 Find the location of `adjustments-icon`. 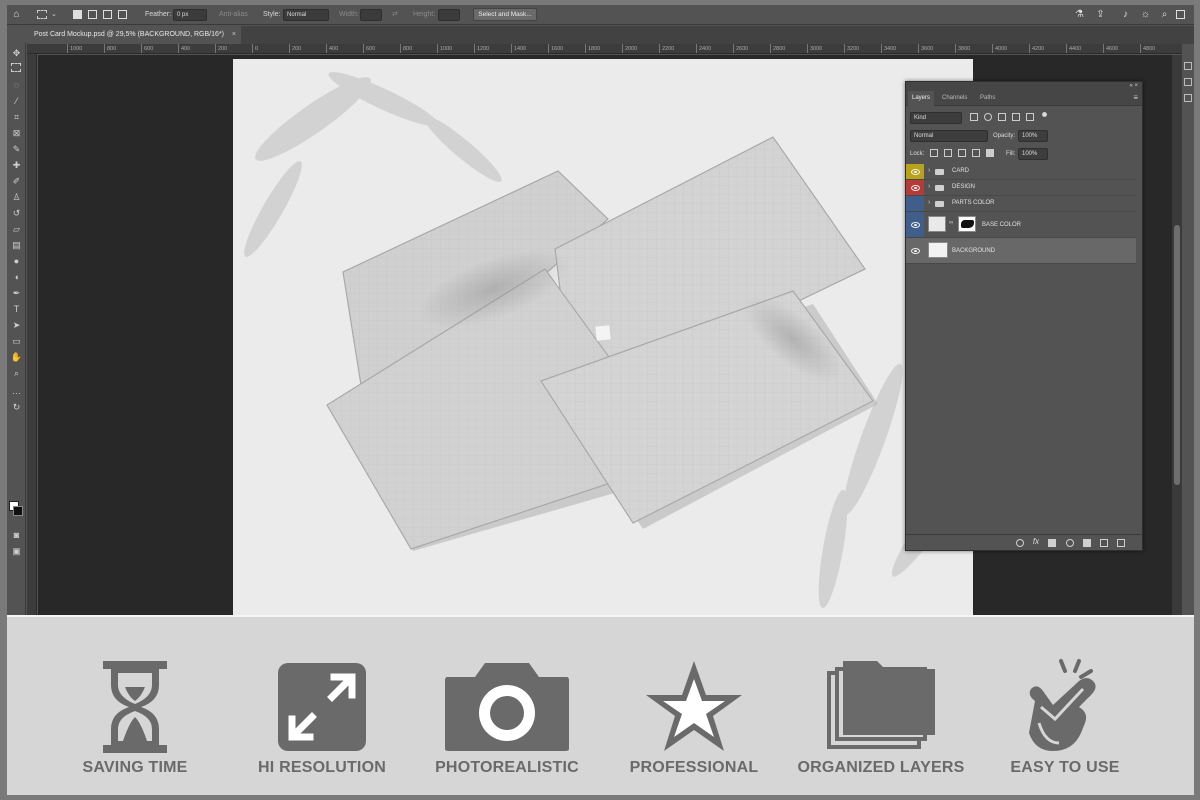

adjustments-icon is located at coordinates (1188, 82).